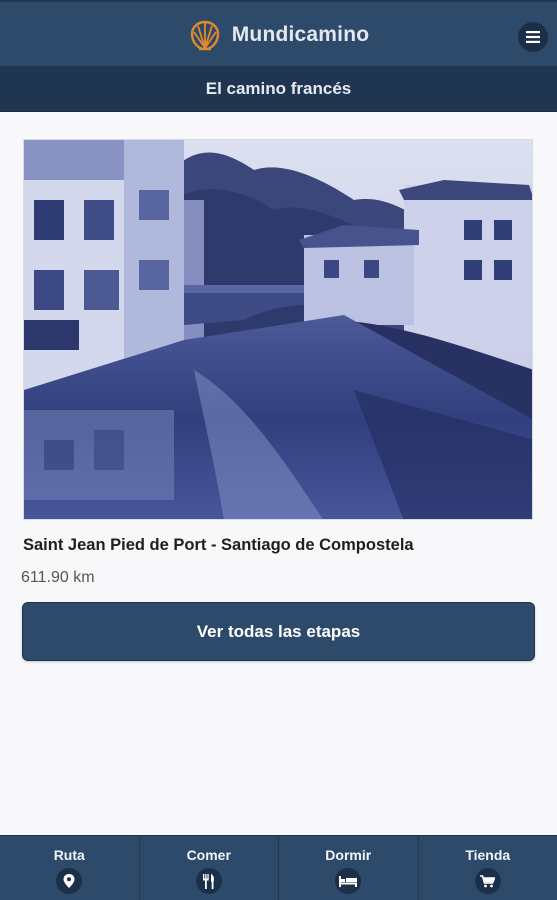 This screenshot has width=557, height=900. Describe the element at coordinates (58, 577) in the screenshot. I see `route-distance: 611.90 km` at that location.